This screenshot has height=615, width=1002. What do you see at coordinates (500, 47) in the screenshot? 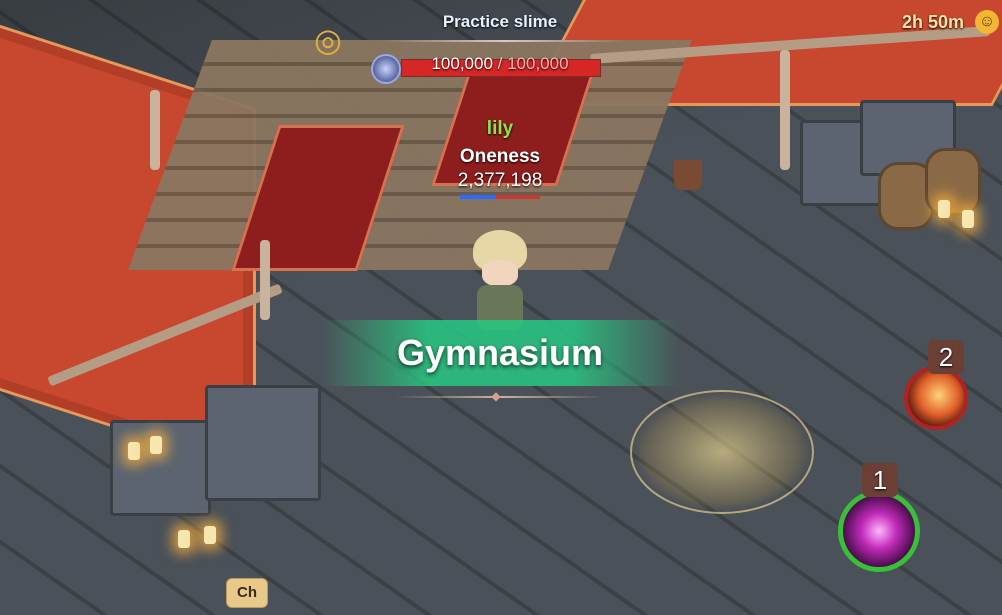
I see `boss-health-panel: Practice slime 100,000 / 100,000` at bounding box center [500, 47].